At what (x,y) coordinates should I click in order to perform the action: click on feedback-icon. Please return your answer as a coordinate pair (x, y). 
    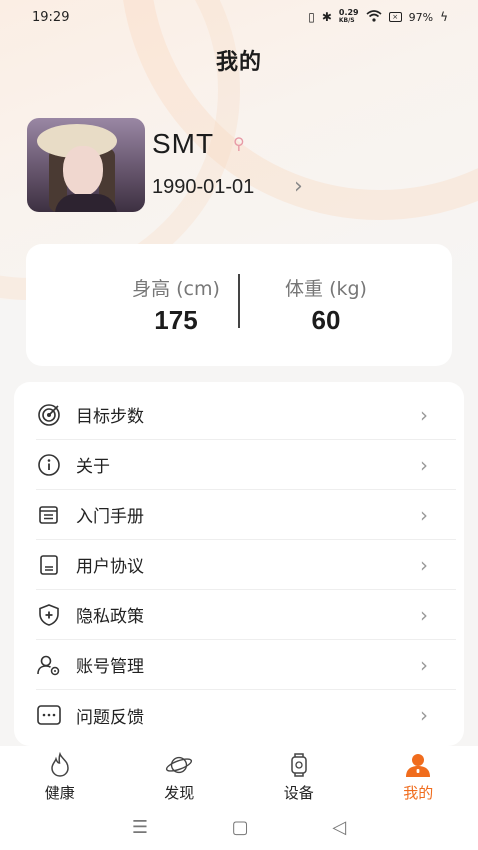
    Looking at the image, I should click on (49, 715).